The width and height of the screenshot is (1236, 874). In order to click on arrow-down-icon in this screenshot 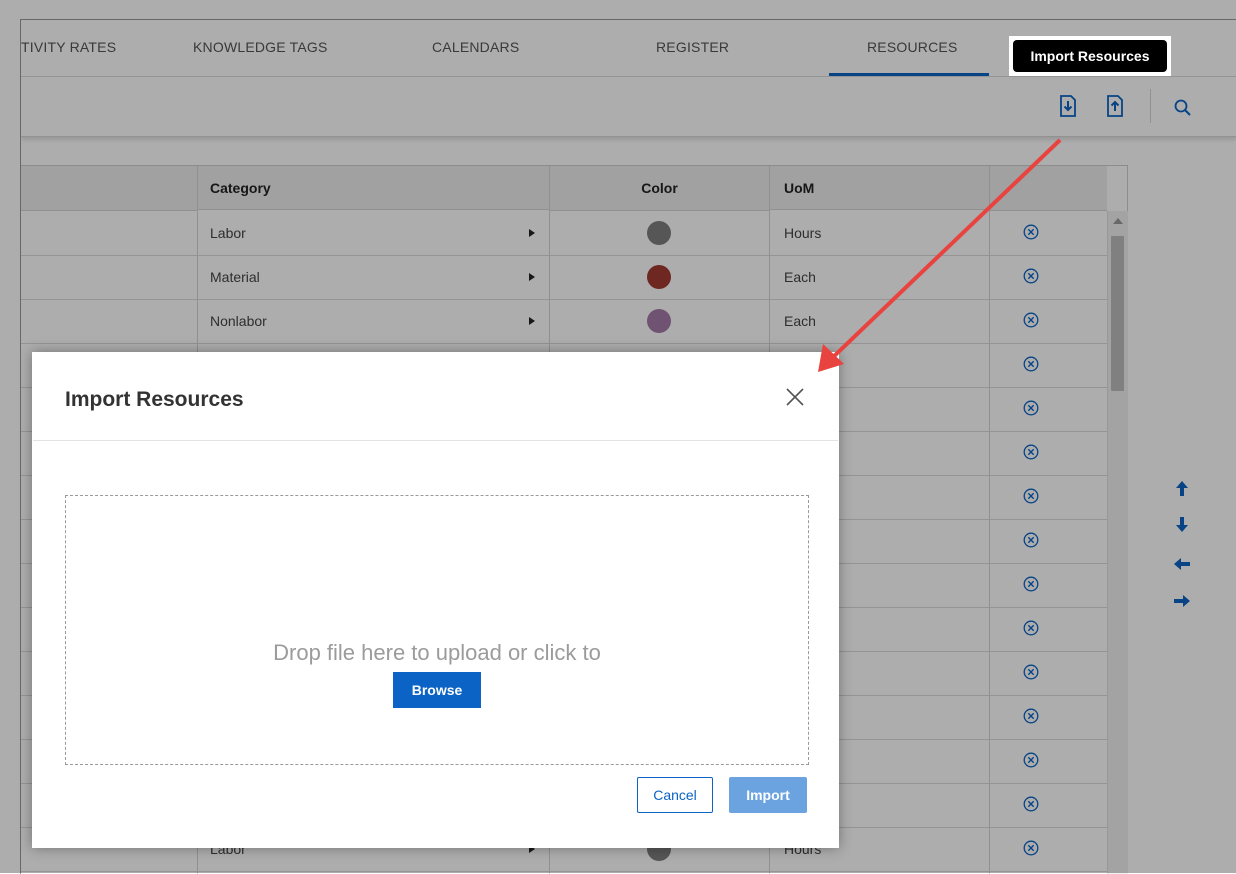, I will do `click(1182, 525)`.